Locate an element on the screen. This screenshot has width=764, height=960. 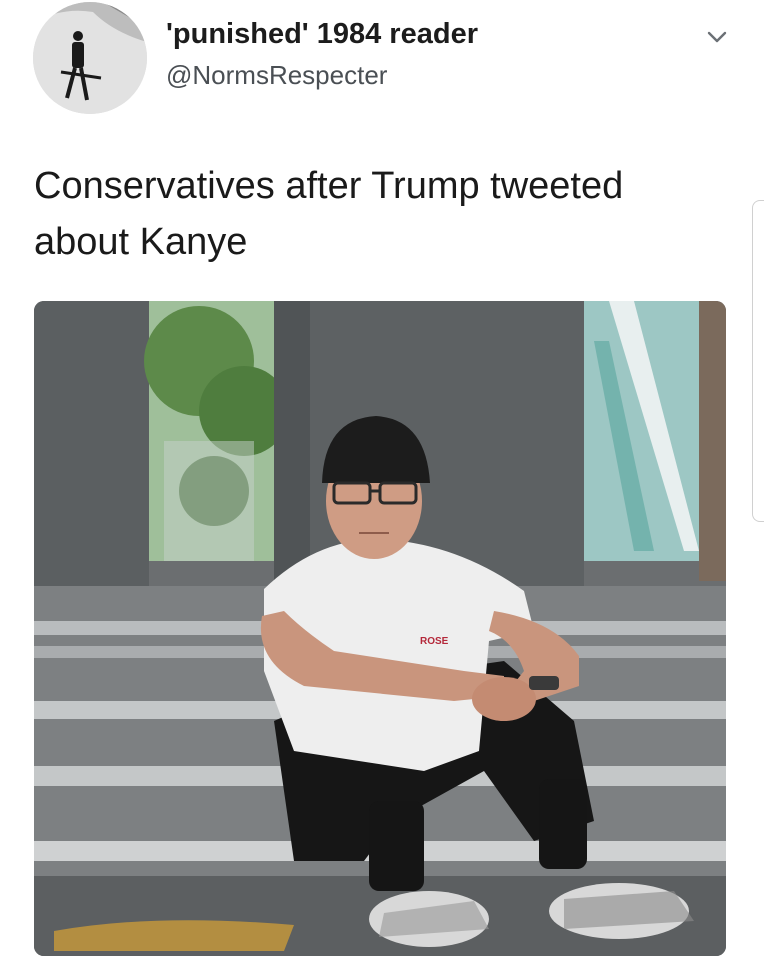
display-name: 'punished' 1984 reader is located at coordinates (322, 34).